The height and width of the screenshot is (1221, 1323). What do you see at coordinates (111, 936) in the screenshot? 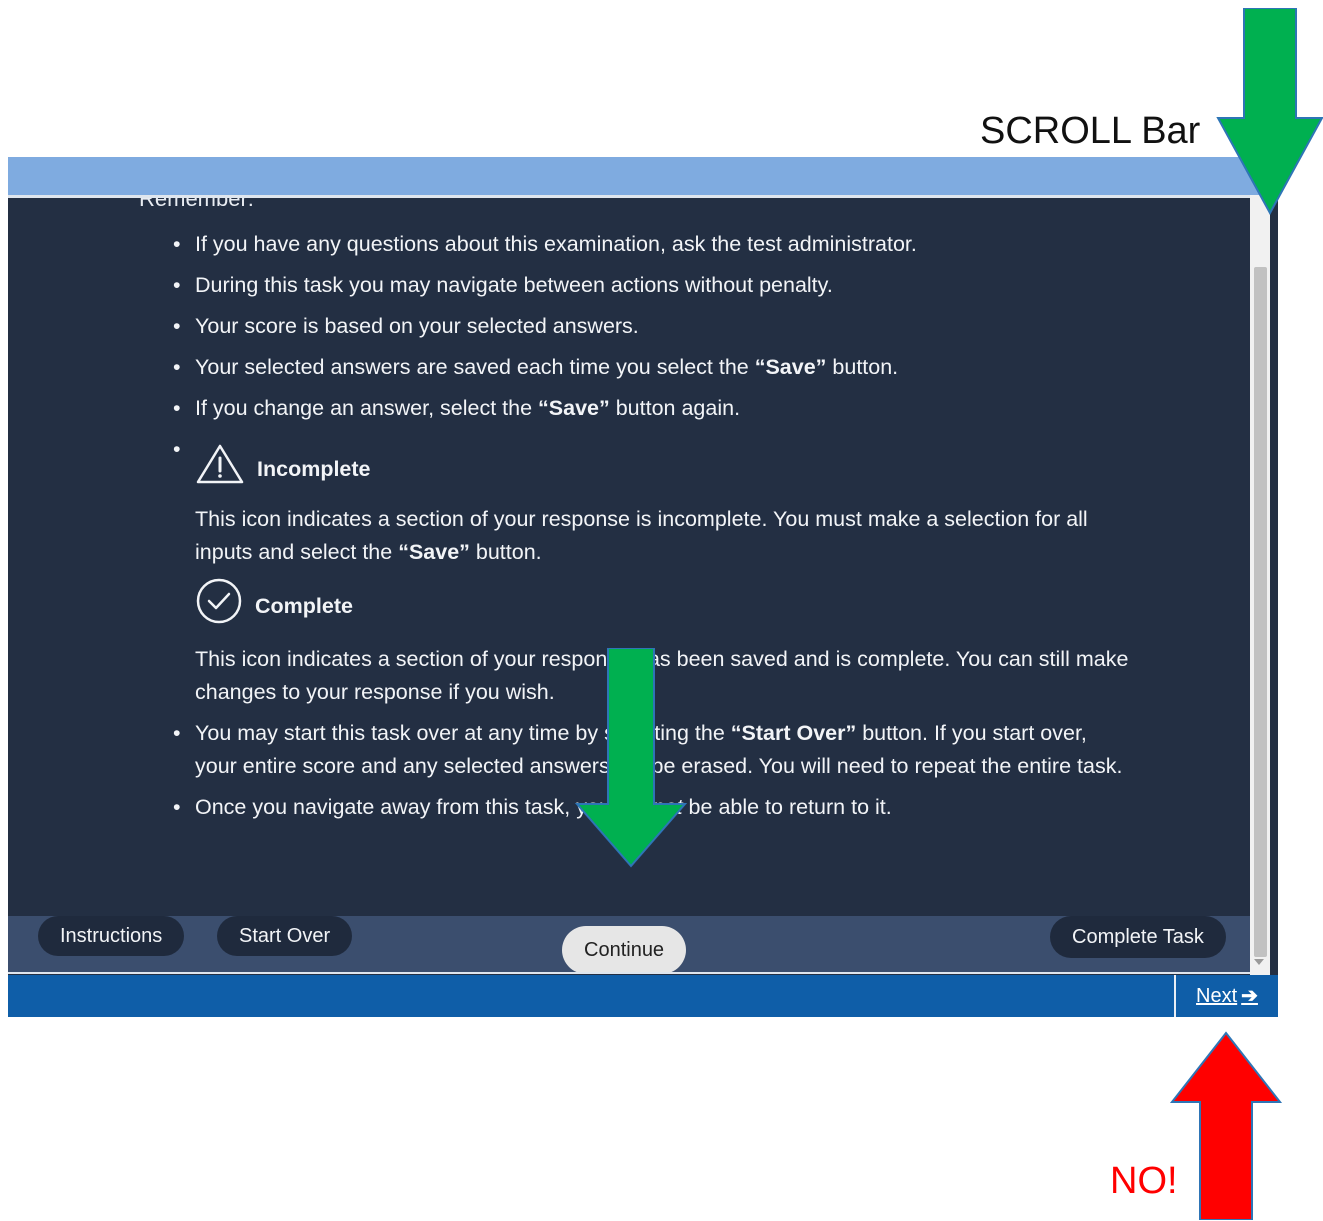
I see `instructions-button: Instructions` at bounding box center [111, 936].